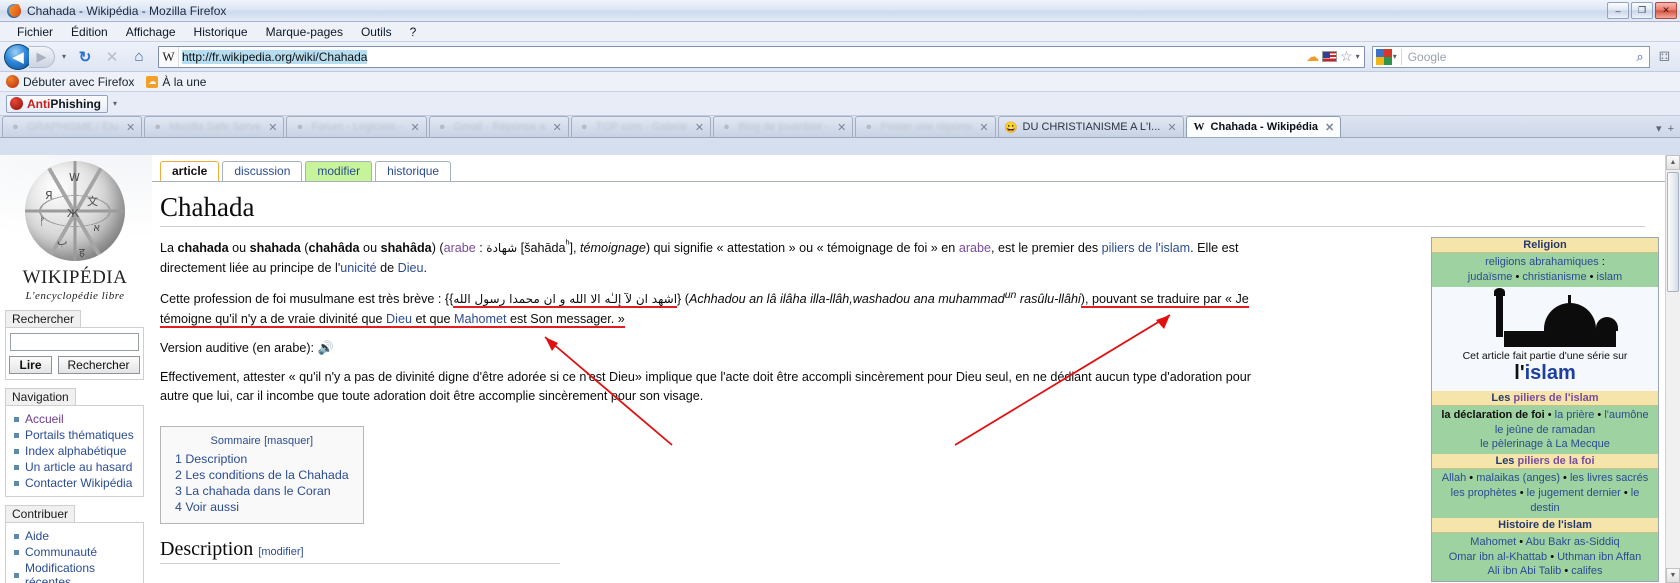  What do you see at coordinates (1330, 56) in the screenshot?
I see `us-flag-icon` at bounding box center [1330, 56].